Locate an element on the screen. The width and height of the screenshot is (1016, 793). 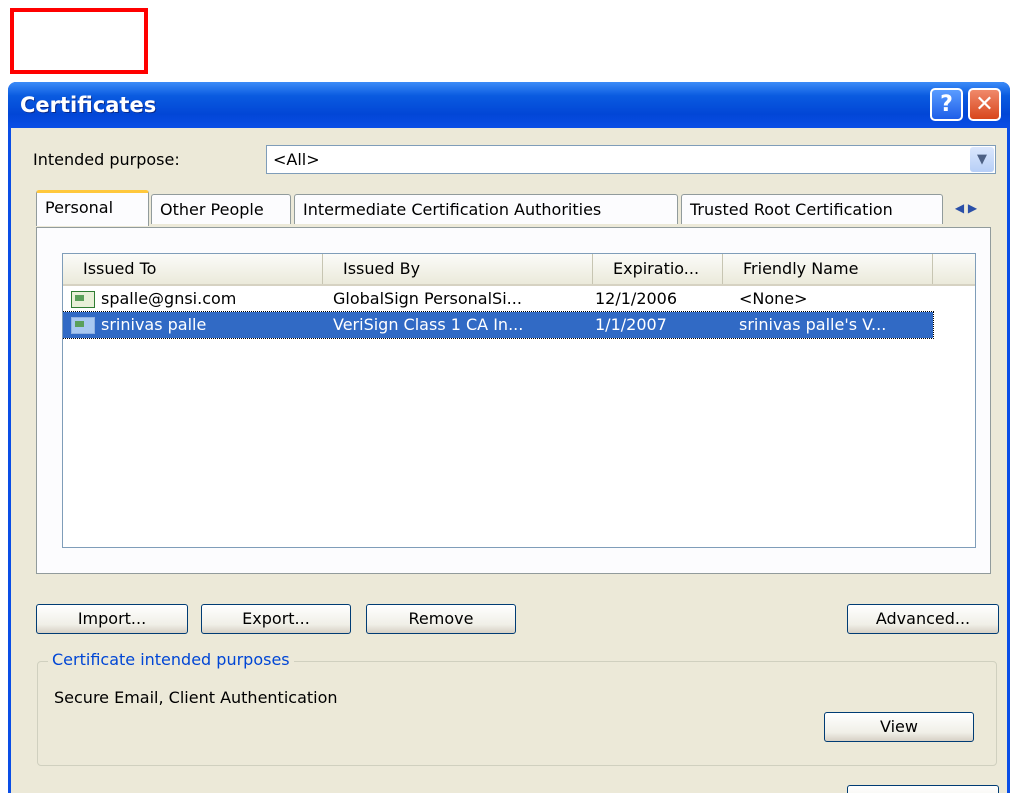
column-header-friendly-name: Friendly Name is located at coordinates (828, 269).